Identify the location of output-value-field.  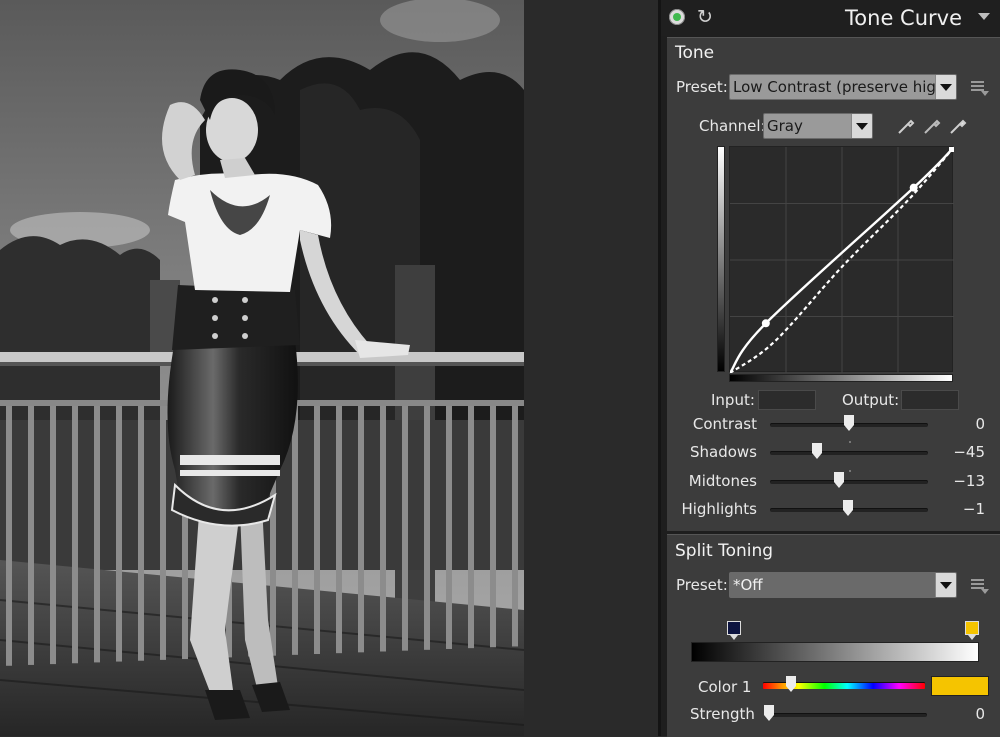
(930, 400).